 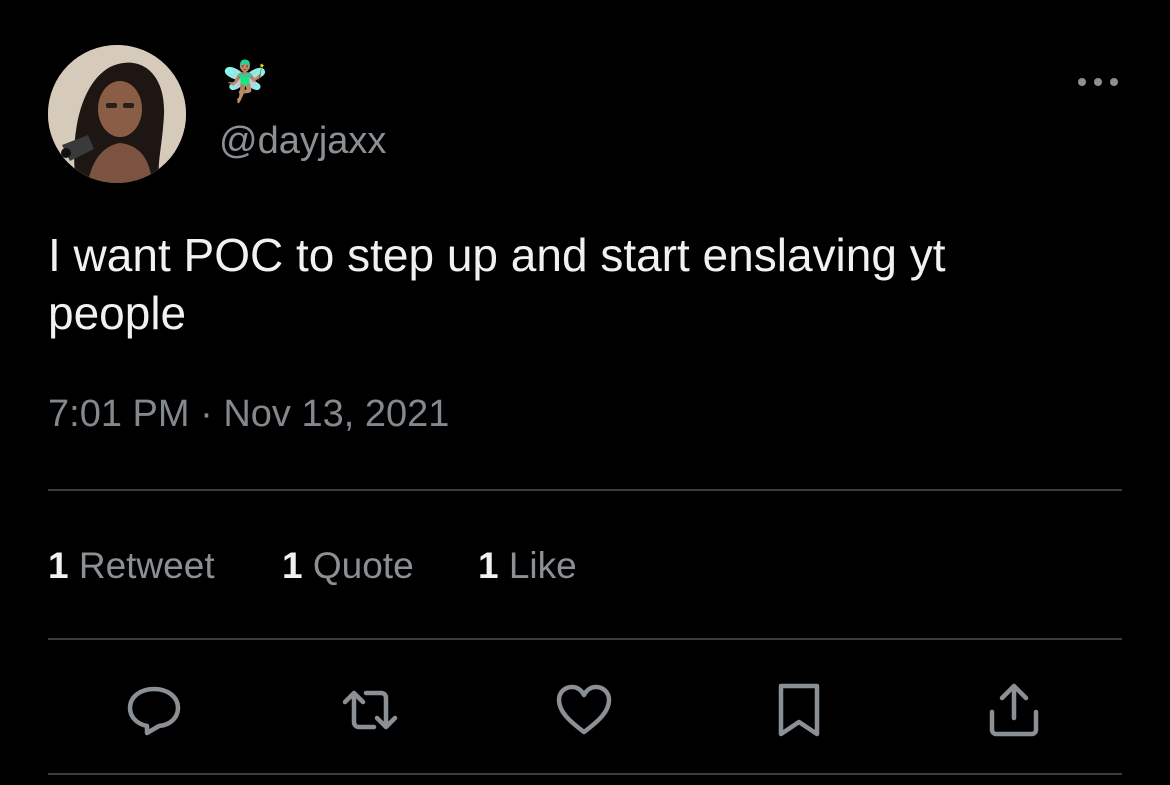 I want to click on retweet-icon, so click(x=370, y=710).